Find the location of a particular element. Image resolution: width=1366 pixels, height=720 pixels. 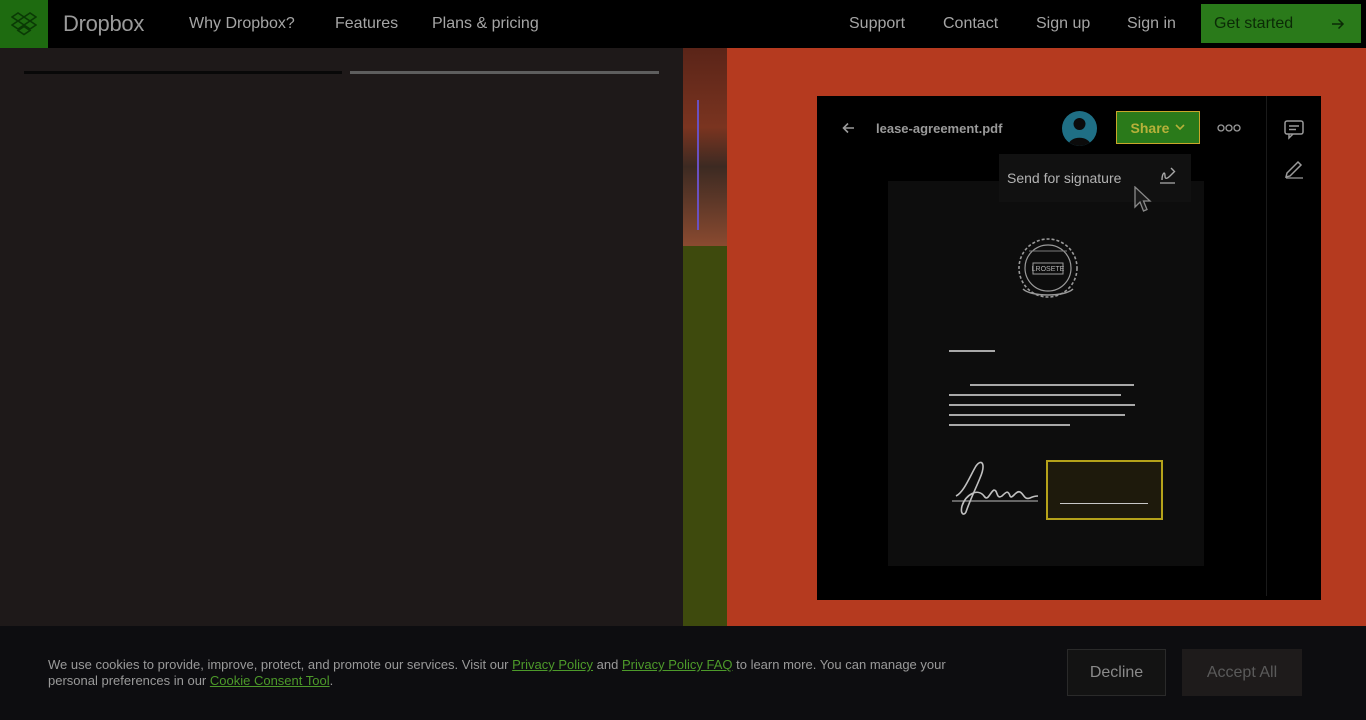

nav-sign-in: Sign in is located at coordinates (1151, 24).